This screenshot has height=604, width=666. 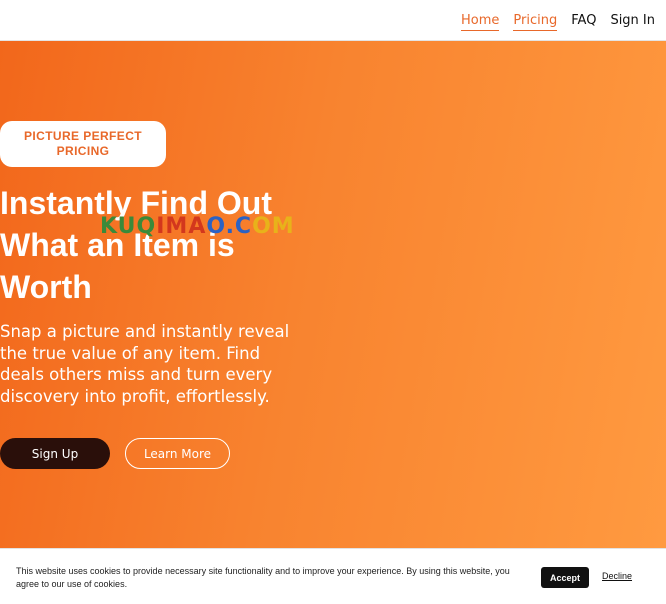 I want to click on hero-badge: PICTURE PERFECT PRICING, so click(x=83, y=144).